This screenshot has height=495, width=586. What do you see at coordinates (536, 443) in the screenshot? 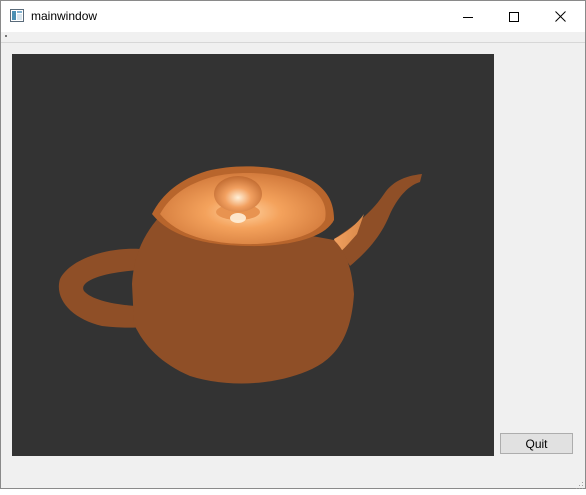
I see `quit-button: Quit` at bounding box center [536, 443].